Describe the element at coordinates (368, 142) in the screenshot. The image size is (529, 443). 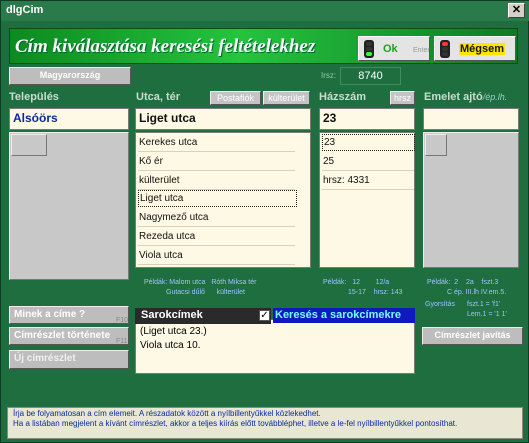
I see `list-item-selected: 23` at that location.